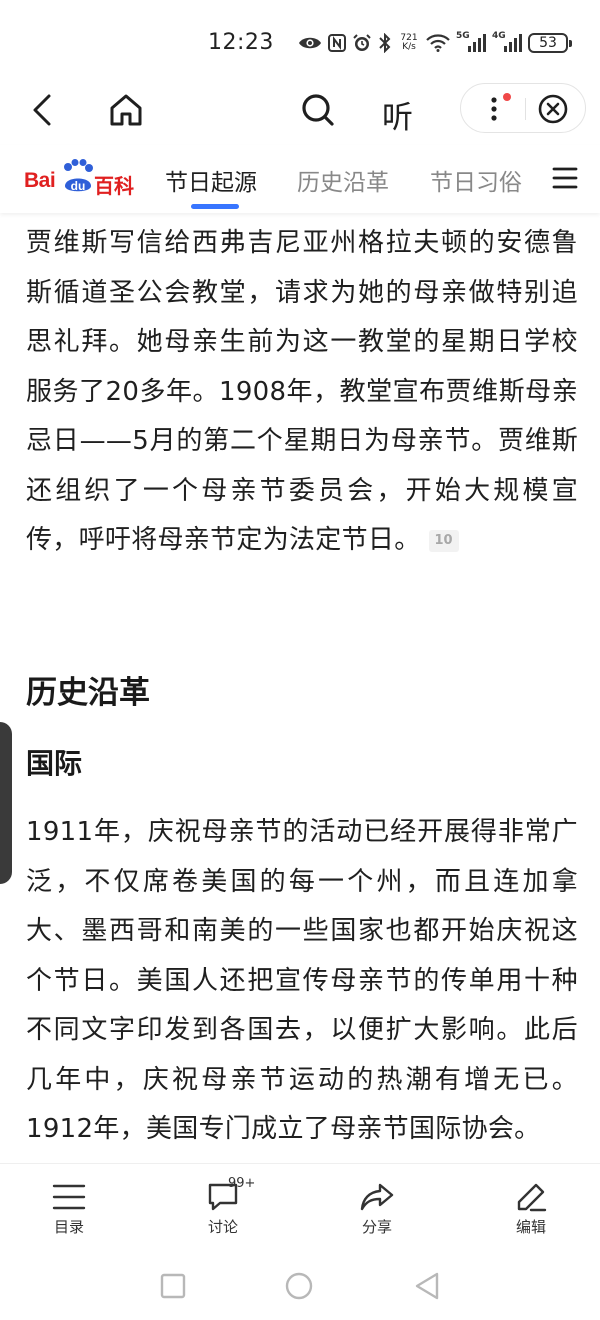 The width and height of the screenshot is (600, 1320). What do you see at coordinates (318, 110) in the screenshot?
I see `search-icon` at bounding box center [318, 110].